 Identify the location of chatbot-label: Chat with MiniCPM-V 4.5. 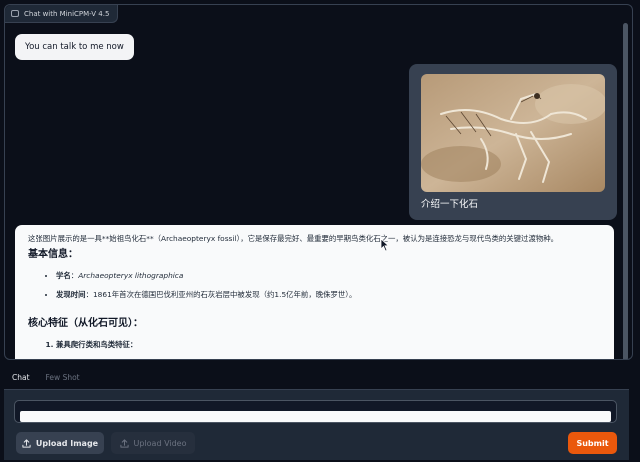
(62, 14).